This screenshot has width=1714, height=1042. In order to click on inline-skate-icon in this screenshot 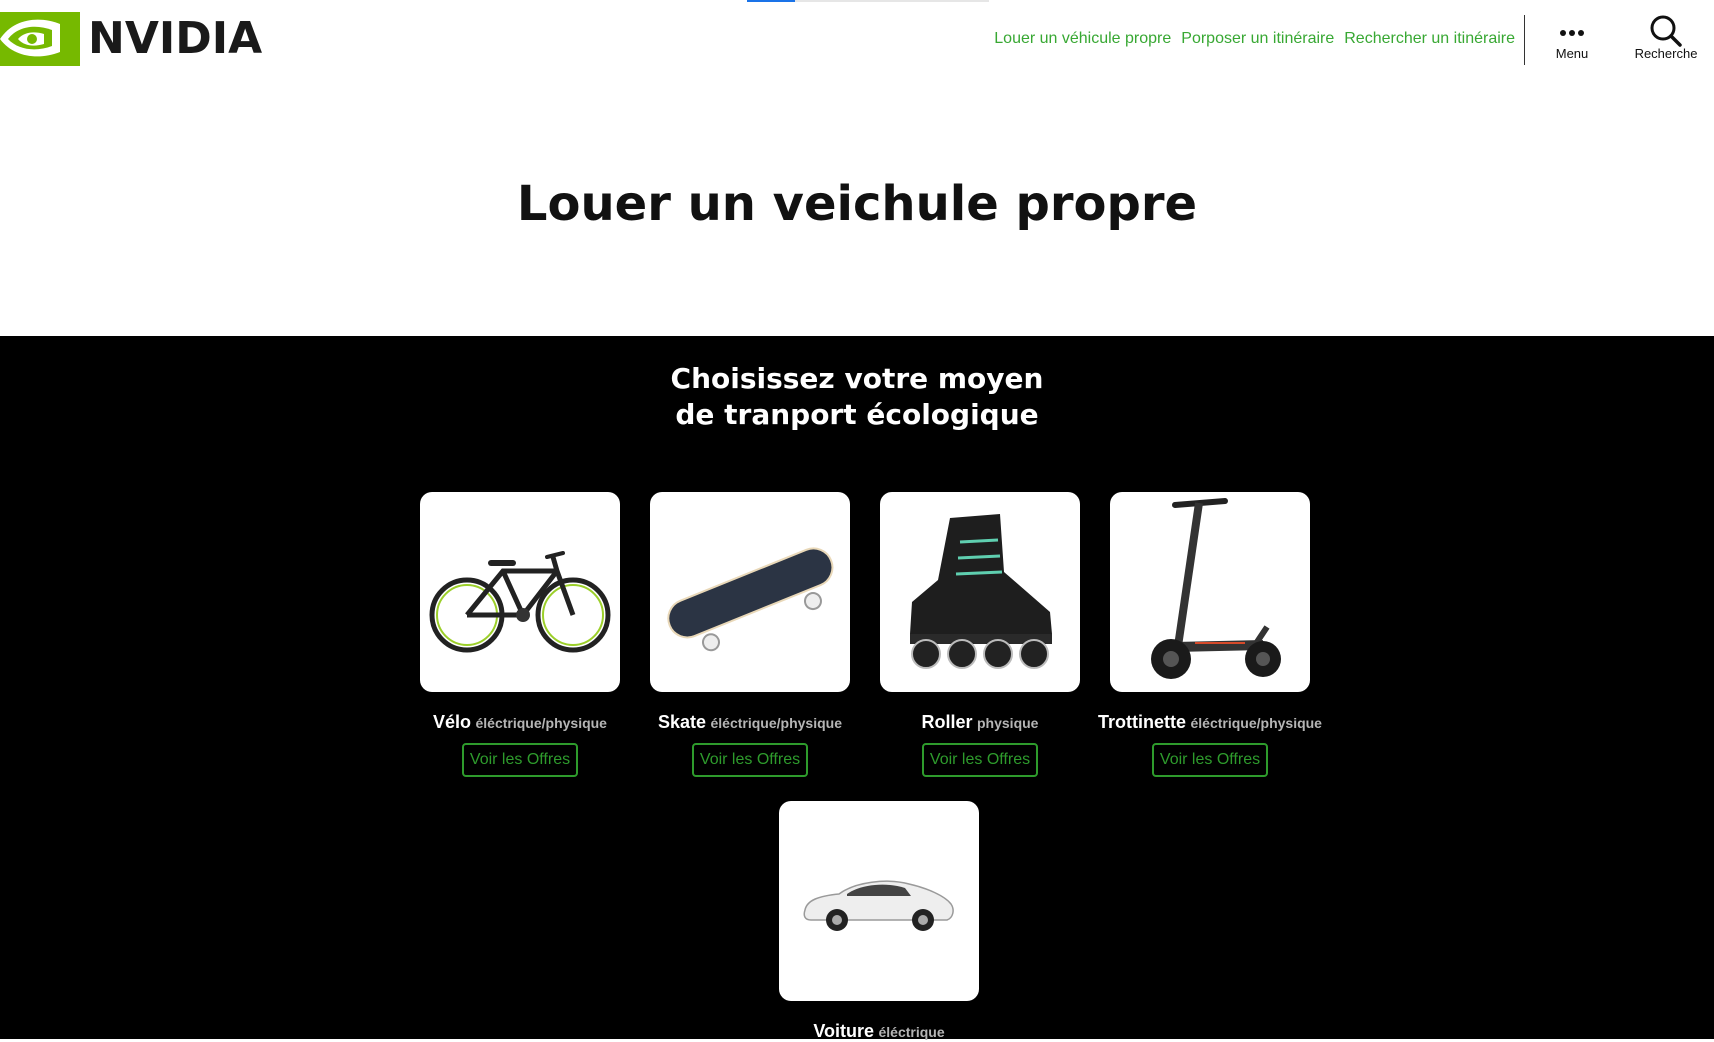, I will do `click(981, 591)`.